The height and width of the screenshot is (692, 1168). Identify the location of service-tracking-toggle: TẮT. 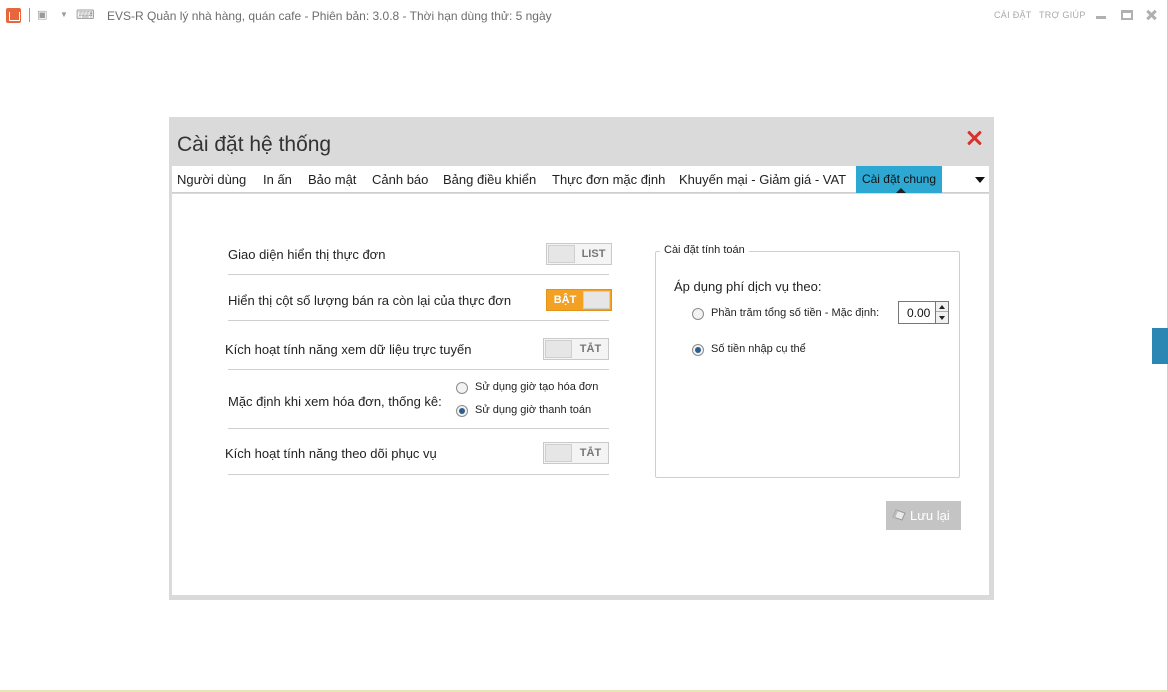
(576, 453).